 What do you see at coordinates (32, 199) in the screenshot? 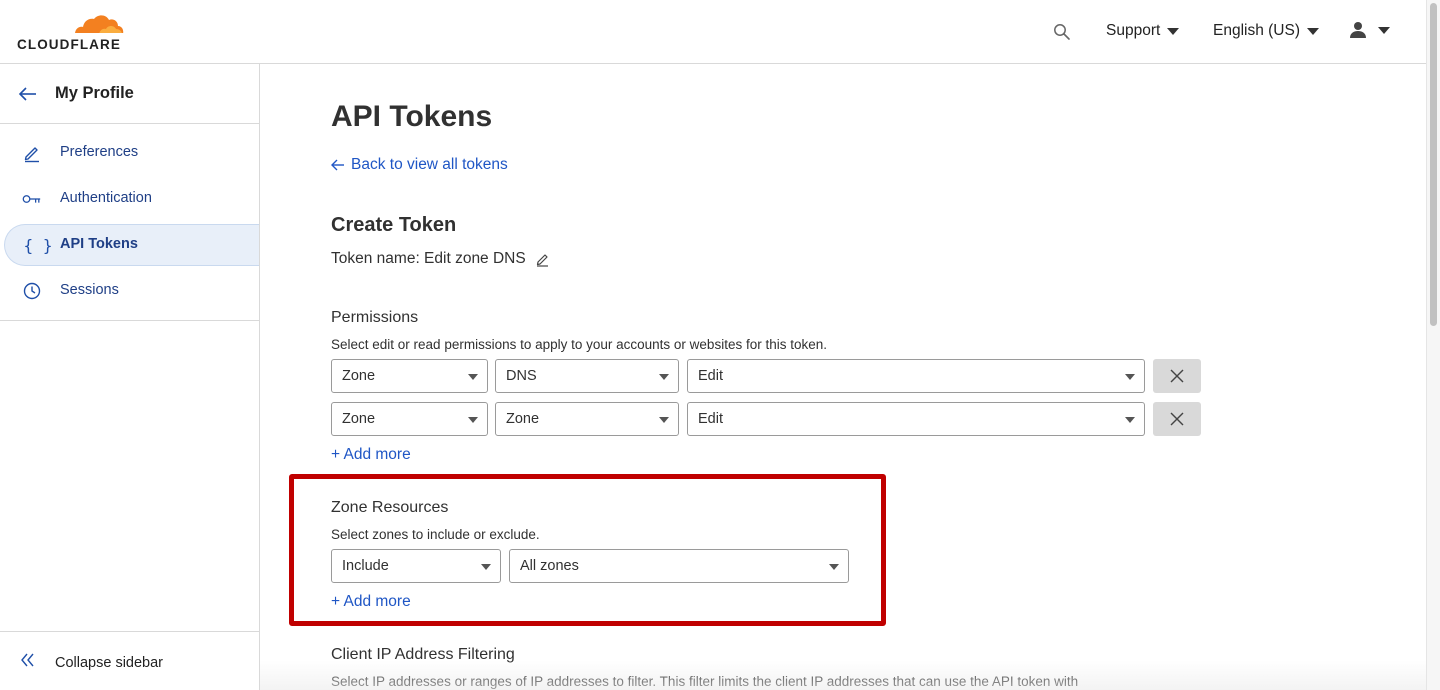
I see `key-icon` at bounding box center [32, 199].